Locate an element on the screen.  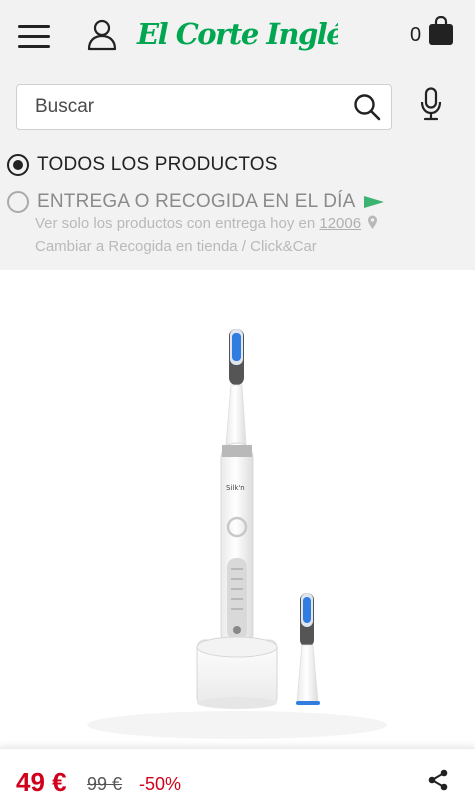
share-icon is located at coordinates (438, 780).